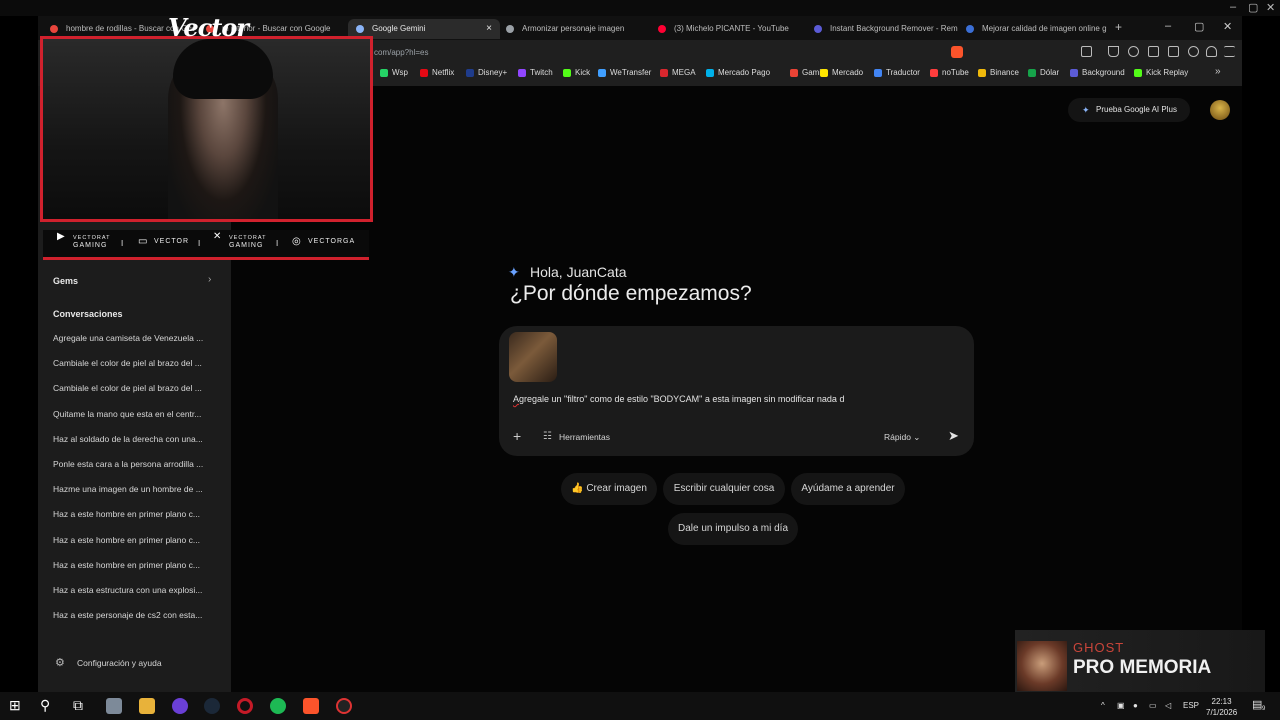  I want to click on x-icon: ✕, so click(218, 236).